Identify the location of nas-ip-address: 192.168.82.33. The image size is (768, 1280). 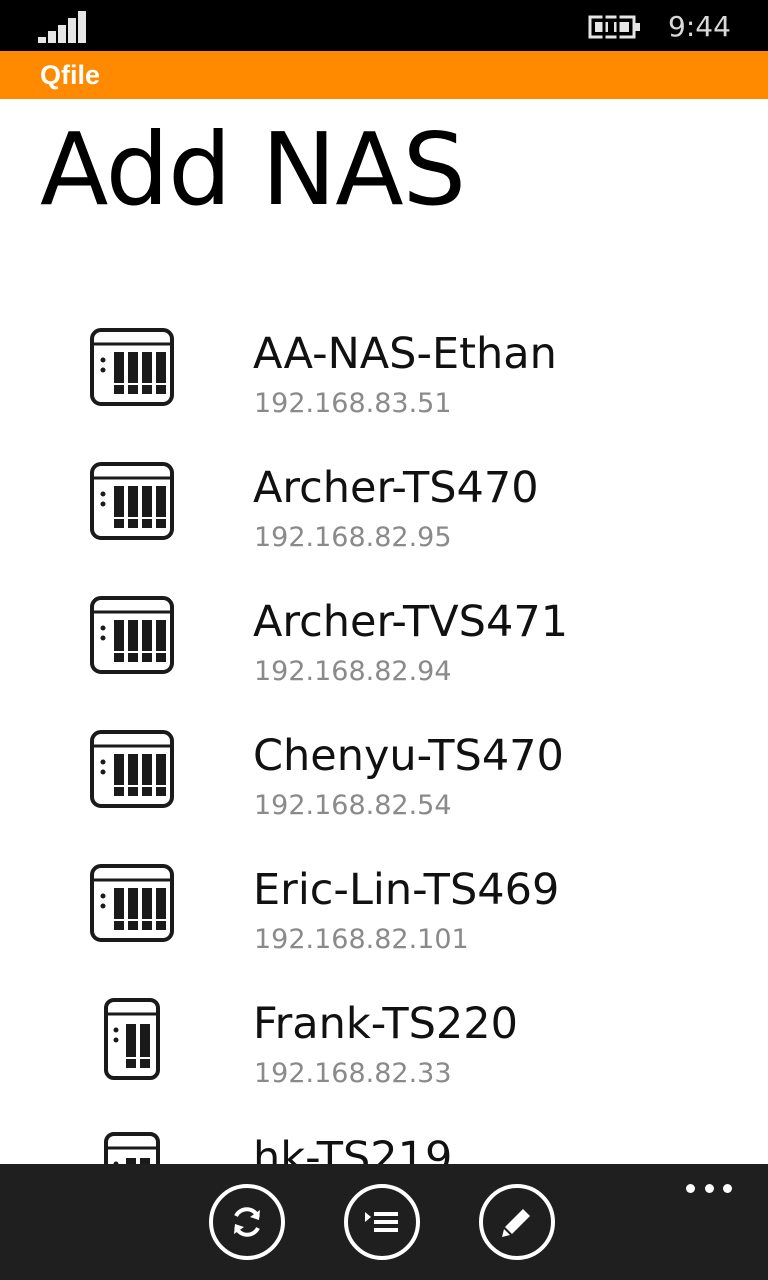
(353, 1073).